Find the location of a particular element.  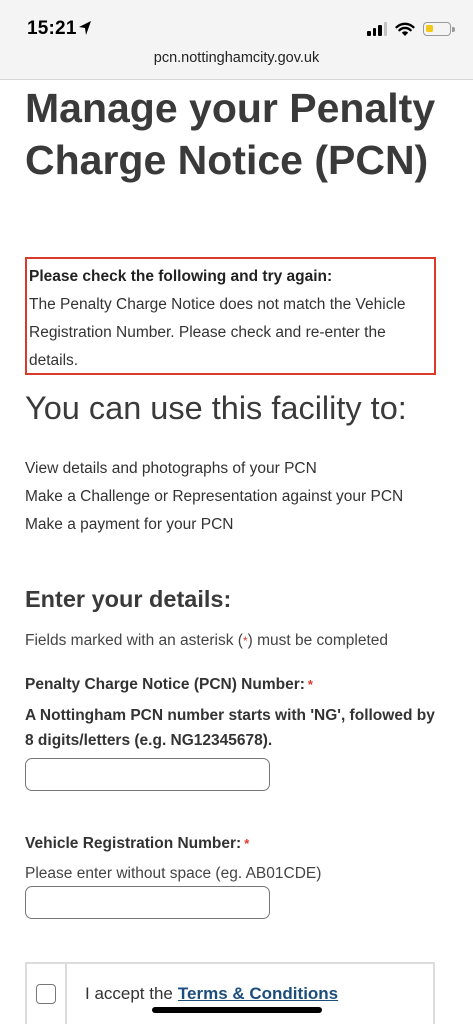

terms-row: I accept the Terms & Conditions is located at coordinates (230, 993).